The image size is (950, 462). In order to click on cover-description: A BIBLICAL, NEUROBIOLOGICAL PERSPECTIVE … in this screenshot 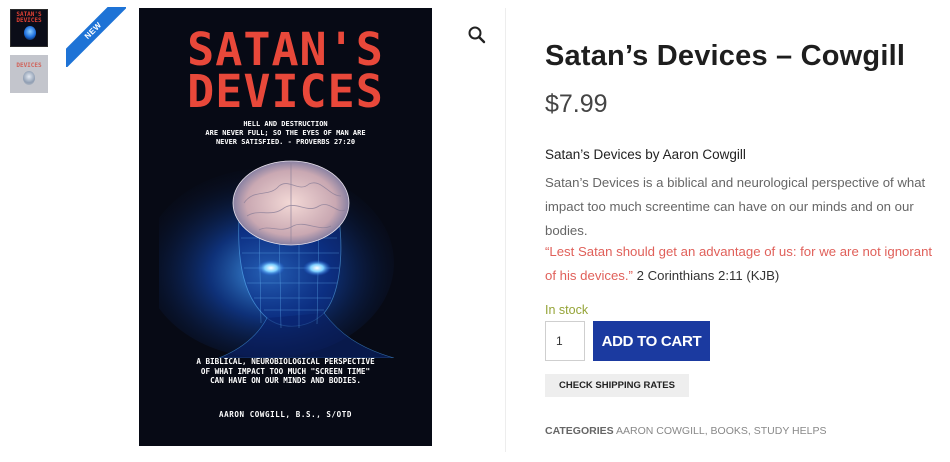, I will do `click(285, 371)`.